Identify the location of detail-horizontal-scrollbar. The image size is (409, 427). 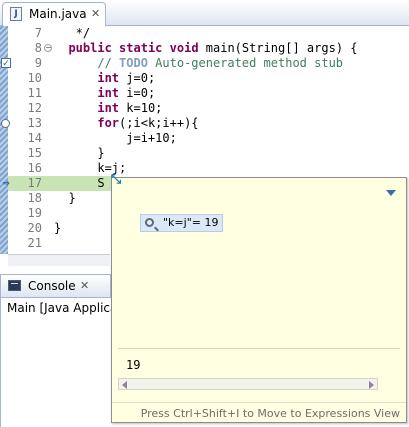
(248, 384).